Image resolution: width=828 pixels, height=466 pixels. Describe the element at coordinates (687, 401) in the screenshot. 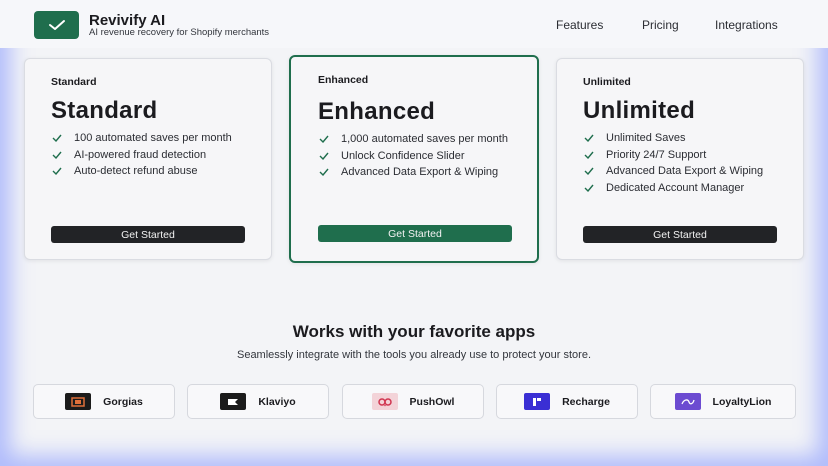

I see `loyaltylion-logo-icon` at that location.